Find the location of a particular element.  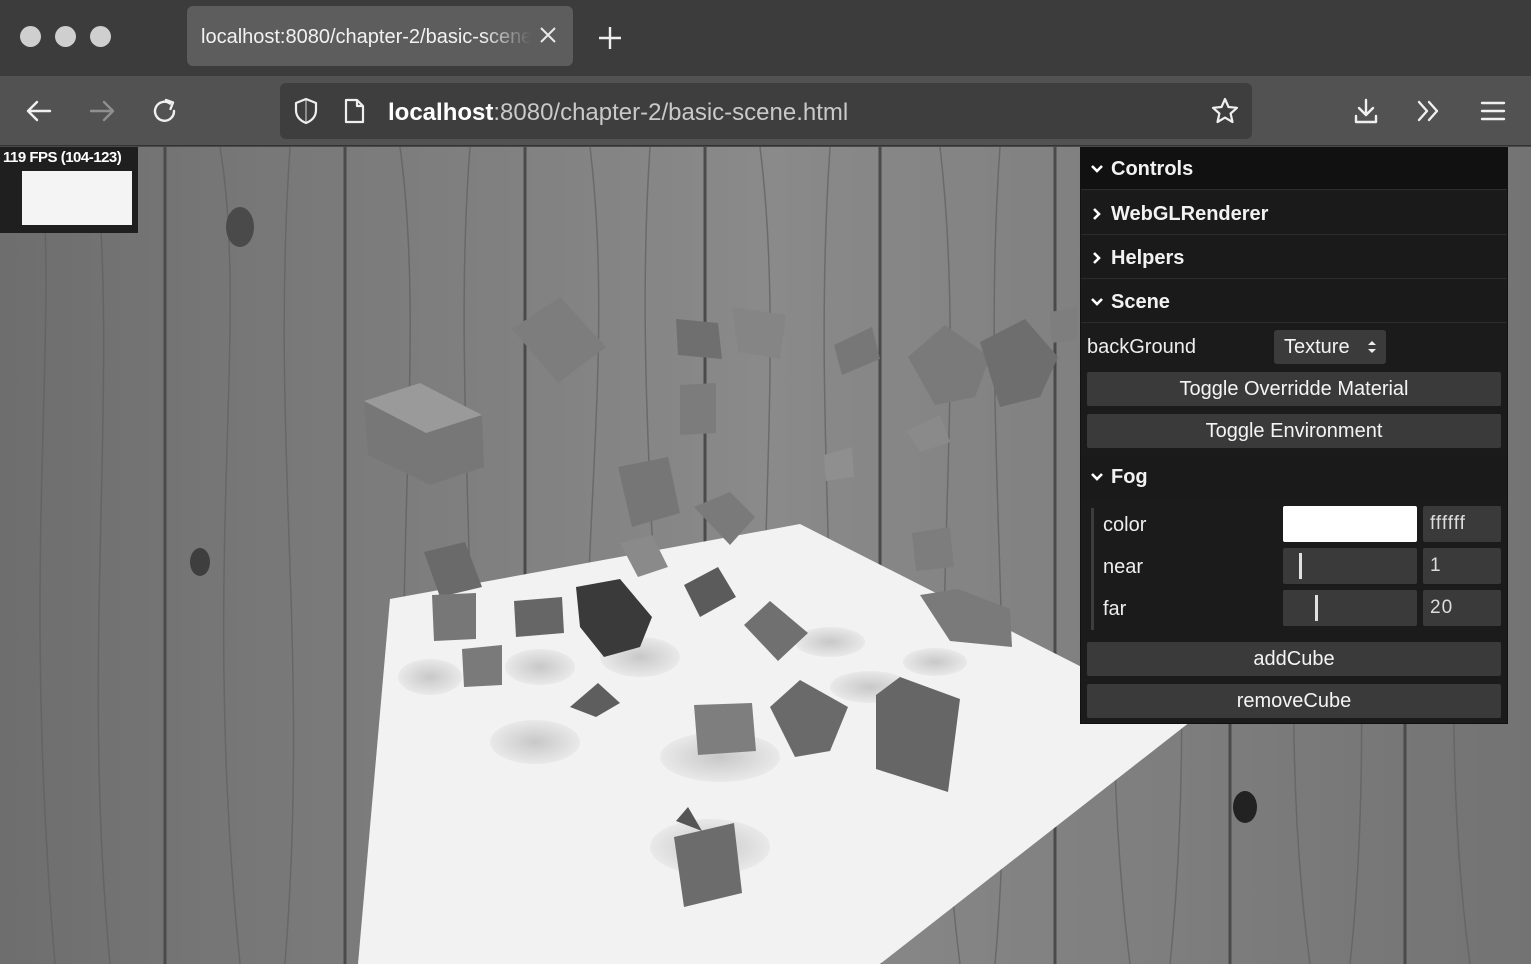

tab-close-icon is located at coordinates (548, 35).